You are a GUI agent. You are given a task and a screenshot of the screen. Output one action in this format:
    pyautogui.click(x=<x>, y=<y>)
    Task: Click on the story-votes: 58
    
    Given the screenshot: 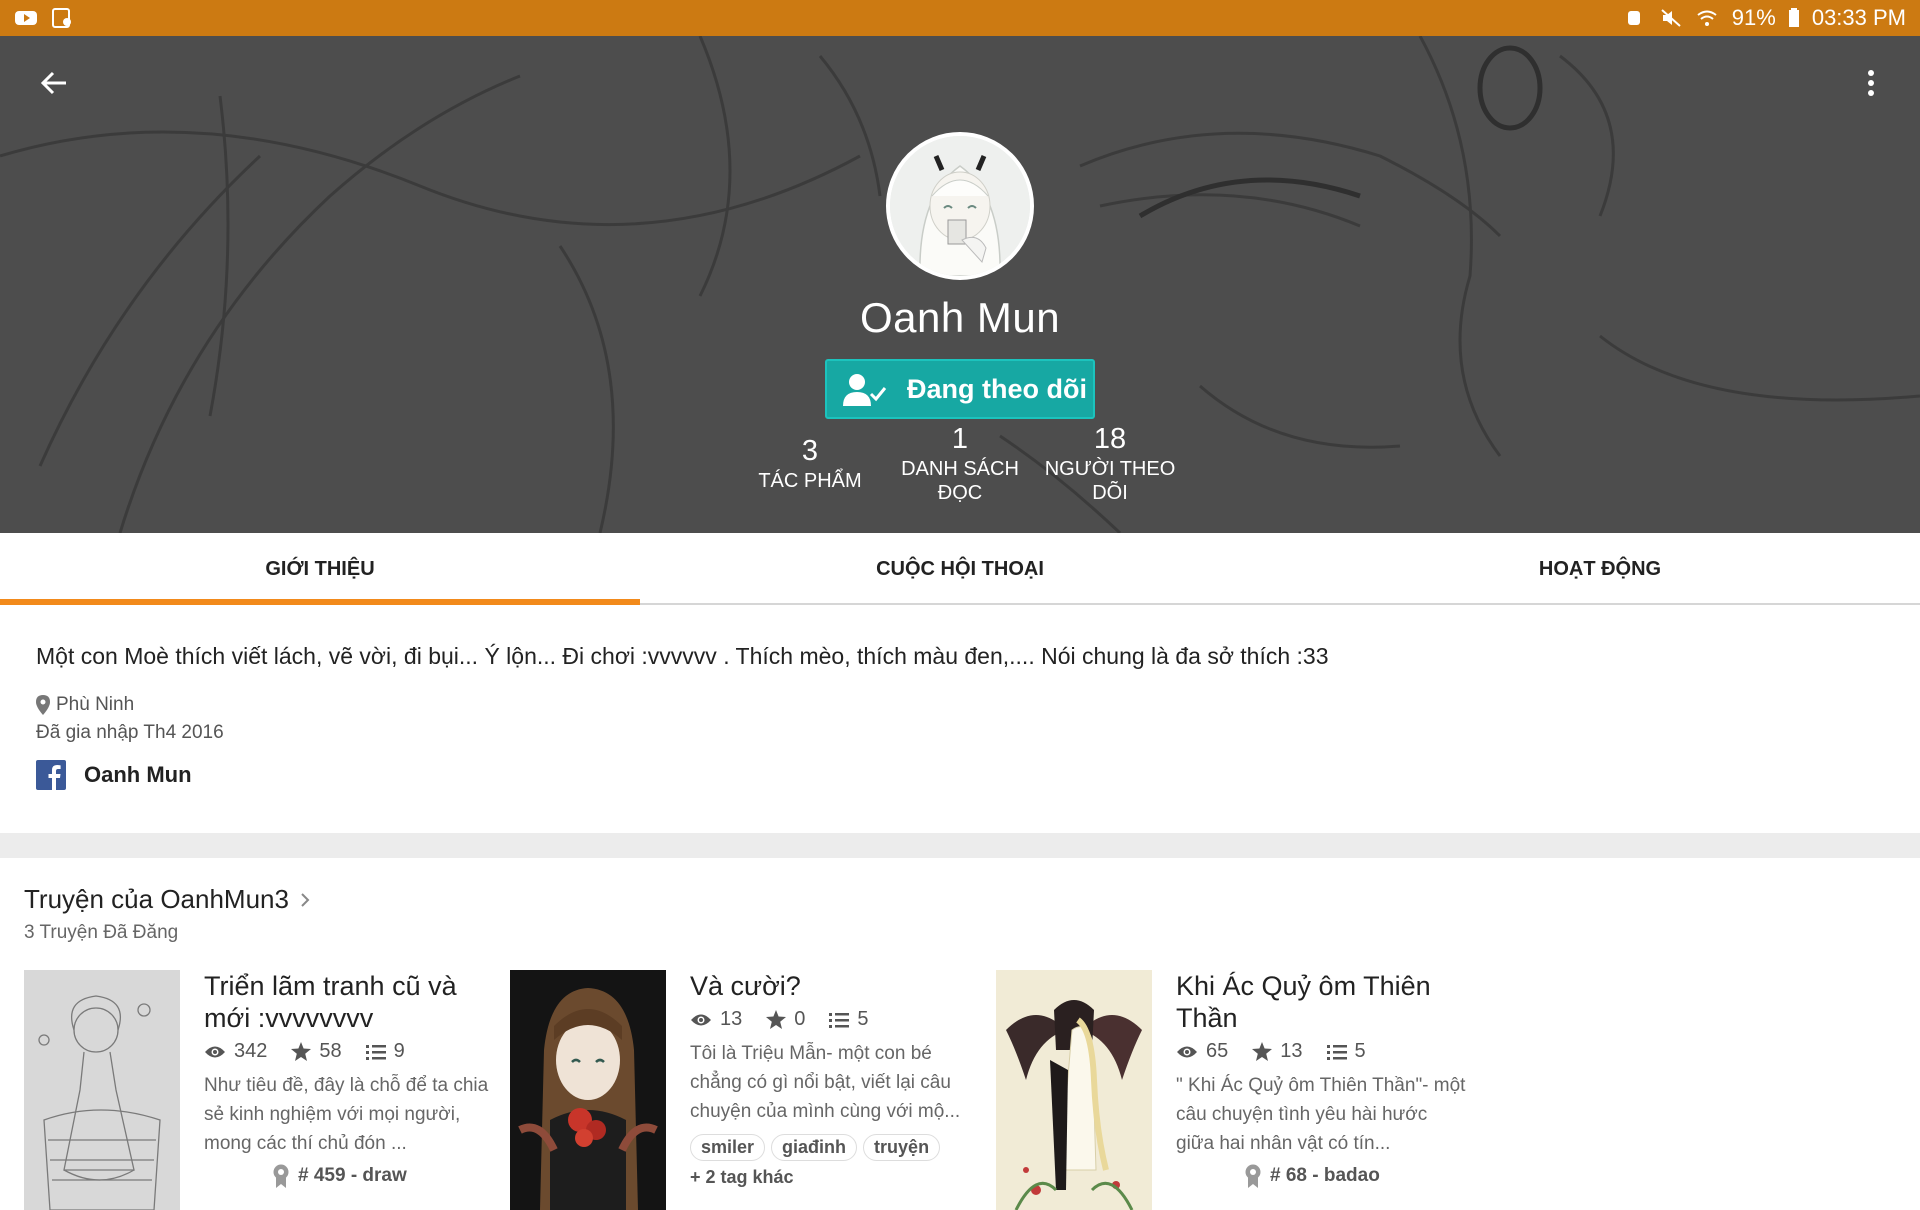 What is the action you would take?
    pyautogui.click(x=330, y=1051)
    